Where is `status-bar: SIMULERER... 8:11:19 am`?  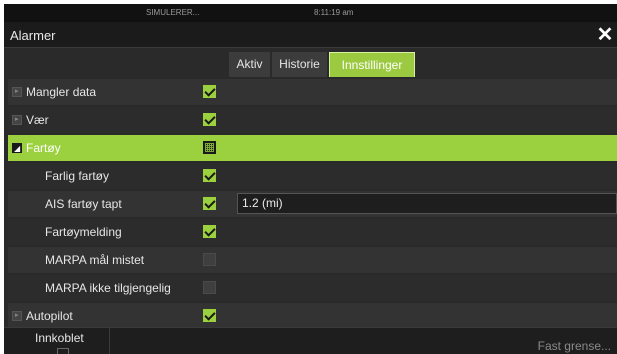
status-bar: SIMULERER... 8:11:19 am is located at coordinates (310, 13).